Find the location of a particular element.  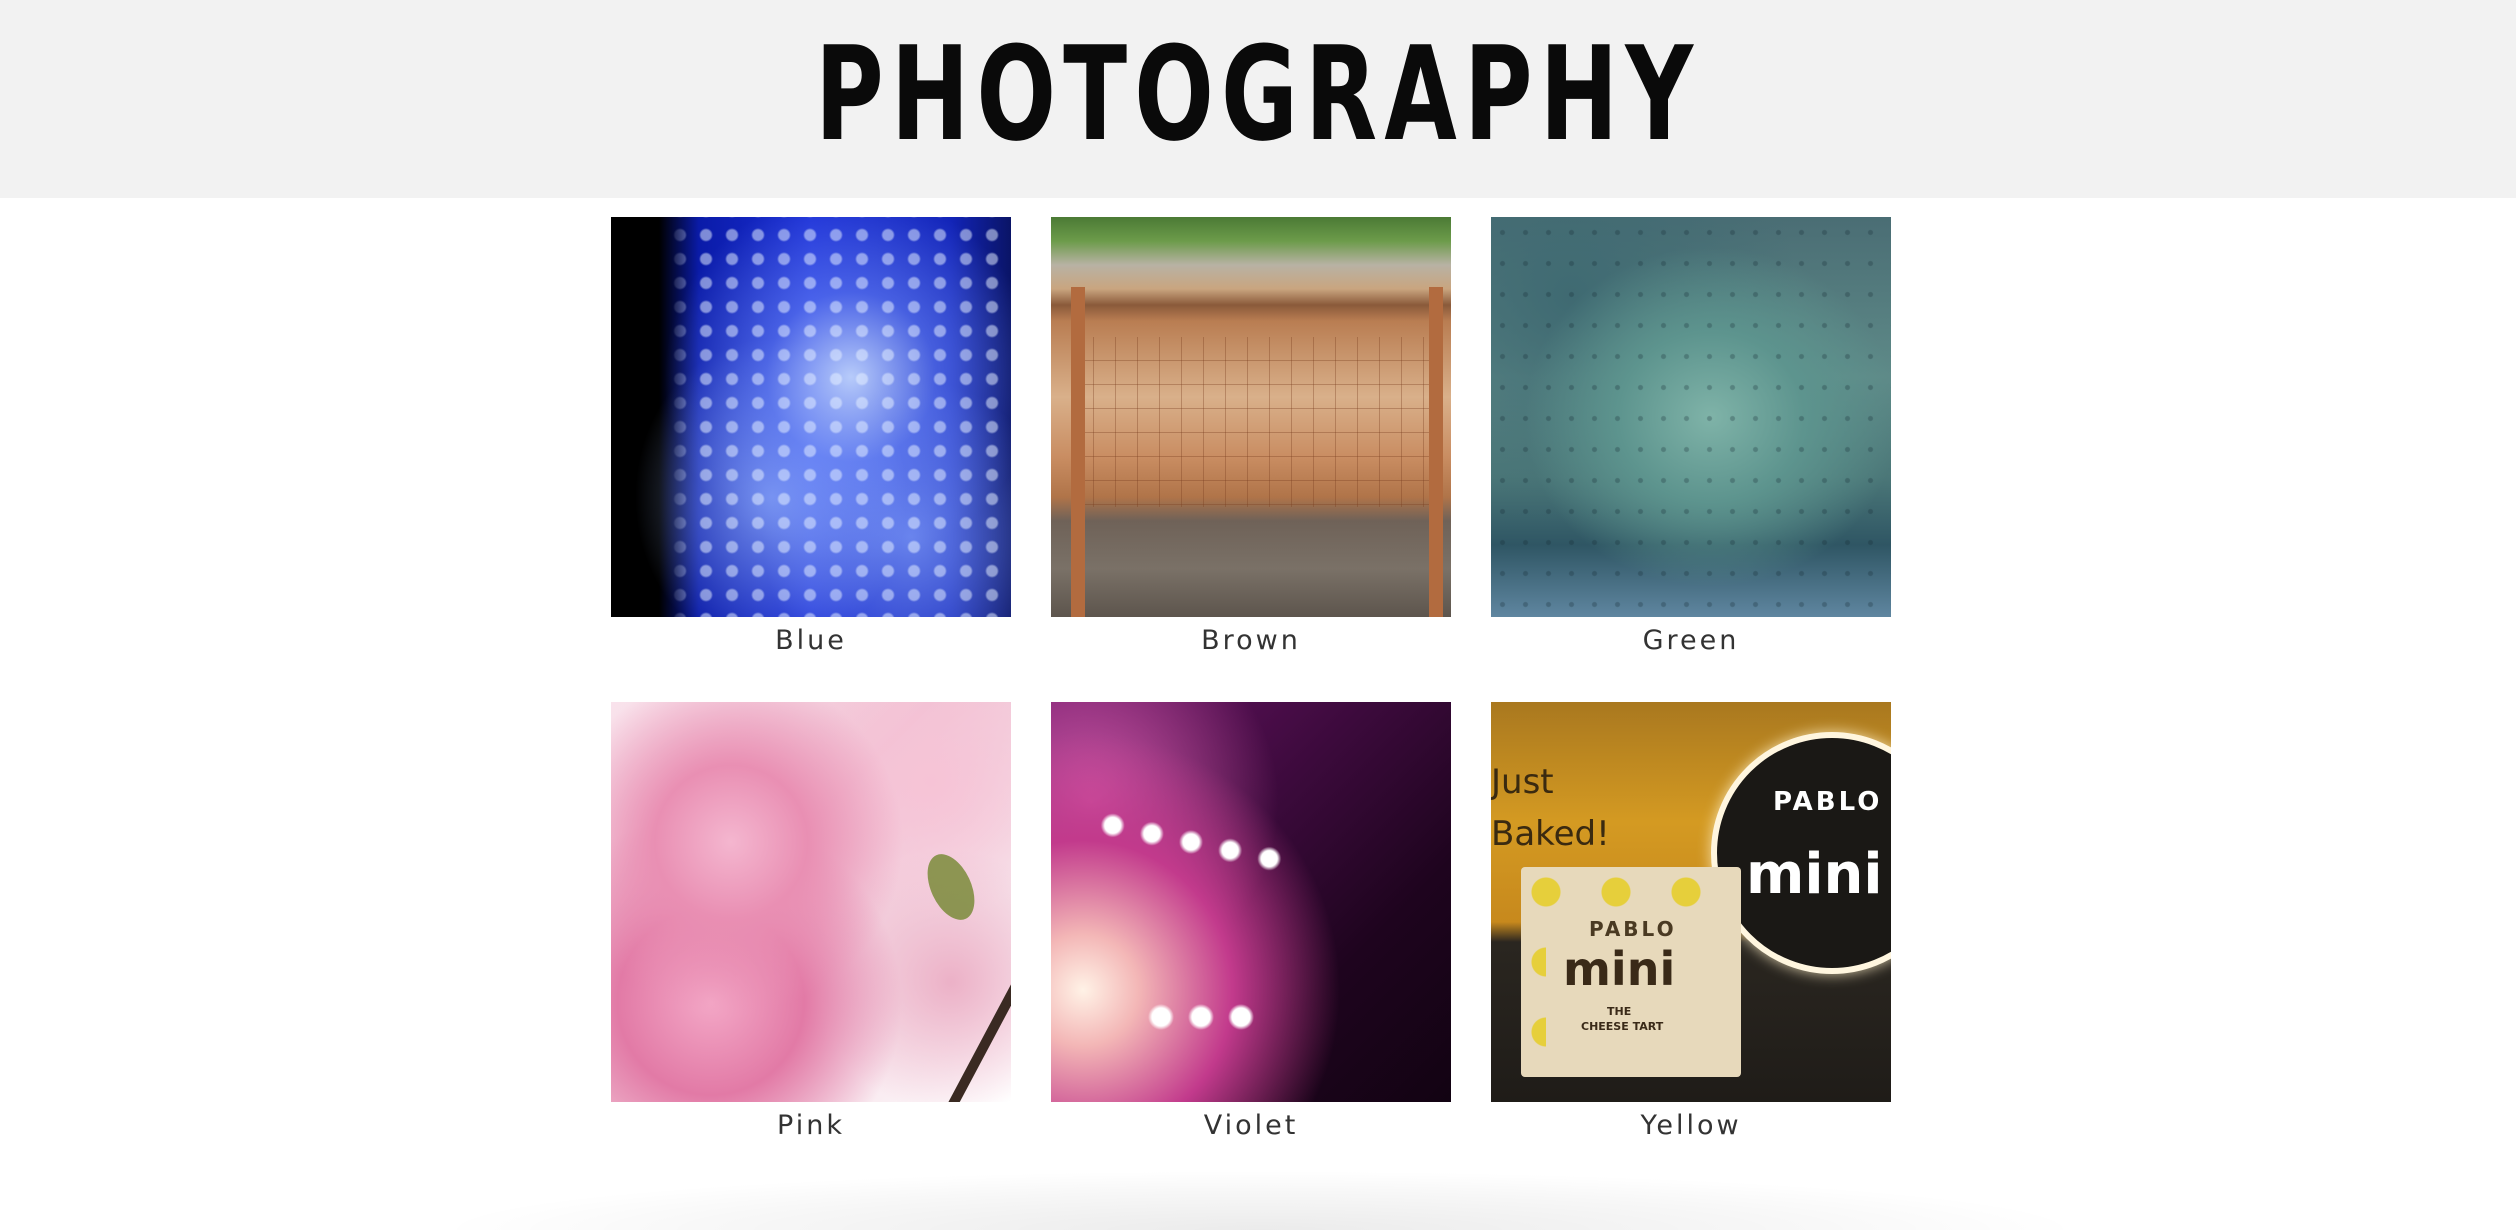

wooden-post-left is located at coordinates (1078, 452).